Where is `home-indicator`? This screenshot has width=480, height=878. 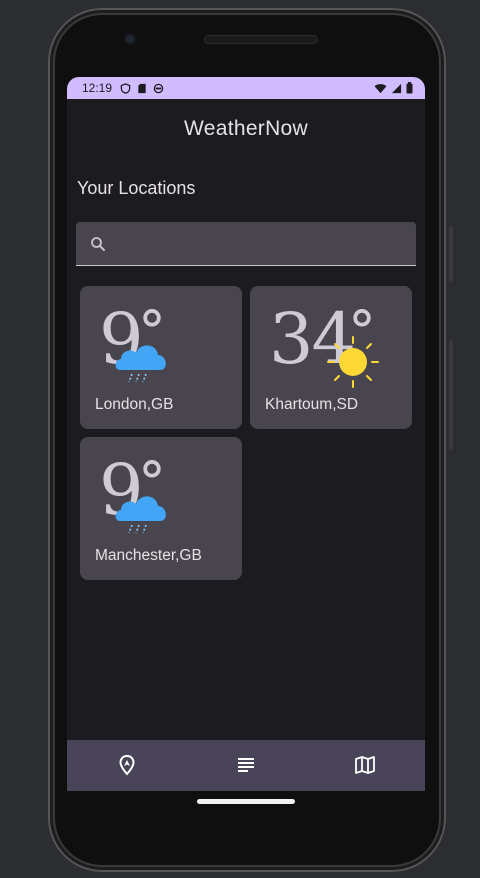 home-indicator is located at coordinates (246, 801).